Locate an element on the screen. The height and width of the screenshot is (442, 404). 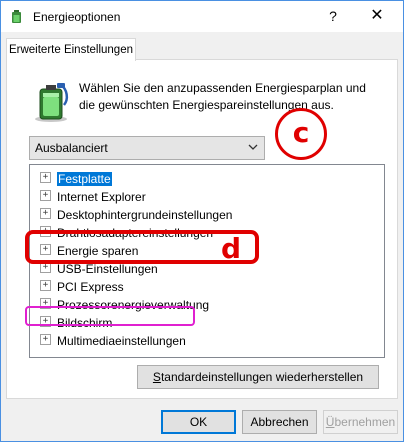
tree-item-label: PCI Express is located at coordinates (90, 286).